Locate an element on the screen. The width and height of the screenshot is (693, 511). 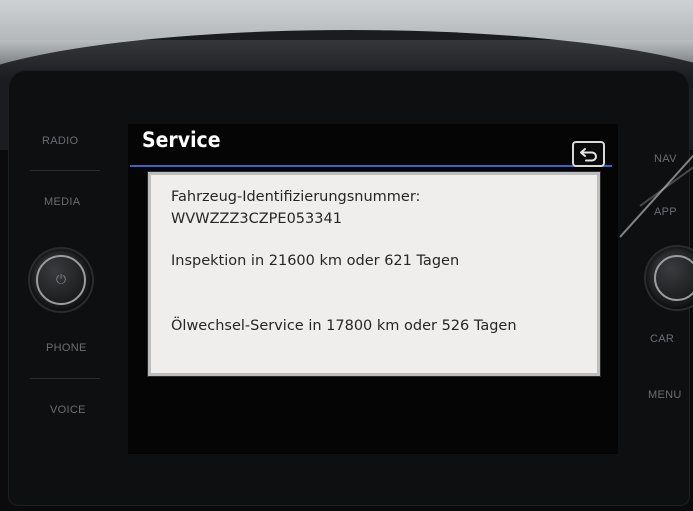
car-button: CAR is located at coordinates (662, 339).